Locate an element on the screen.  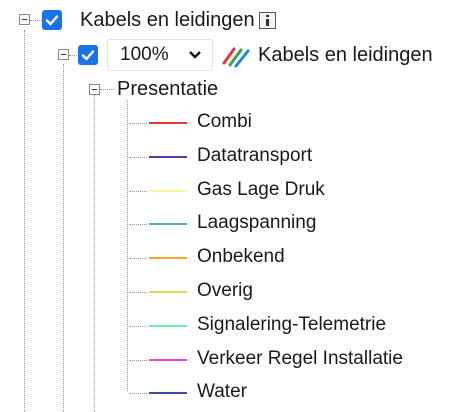
layer-checkbox is located at coordinates (52, 20).